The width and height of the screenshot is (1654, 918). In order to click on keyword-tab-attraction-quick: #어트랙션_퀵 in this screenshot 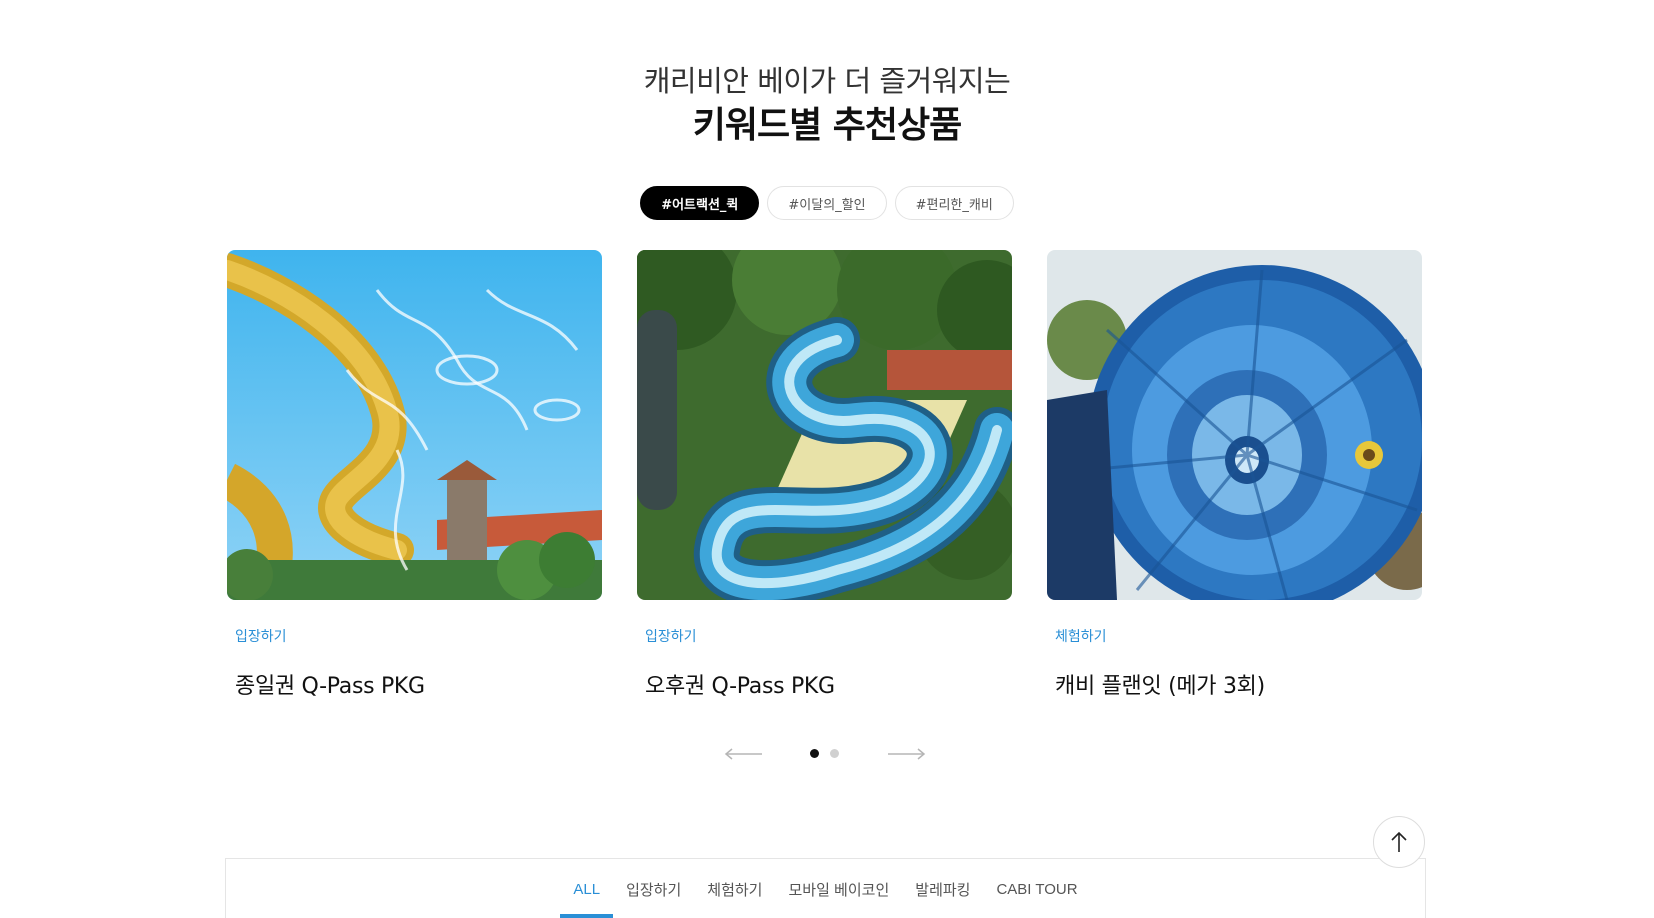, I will do `click(700, 203)`.